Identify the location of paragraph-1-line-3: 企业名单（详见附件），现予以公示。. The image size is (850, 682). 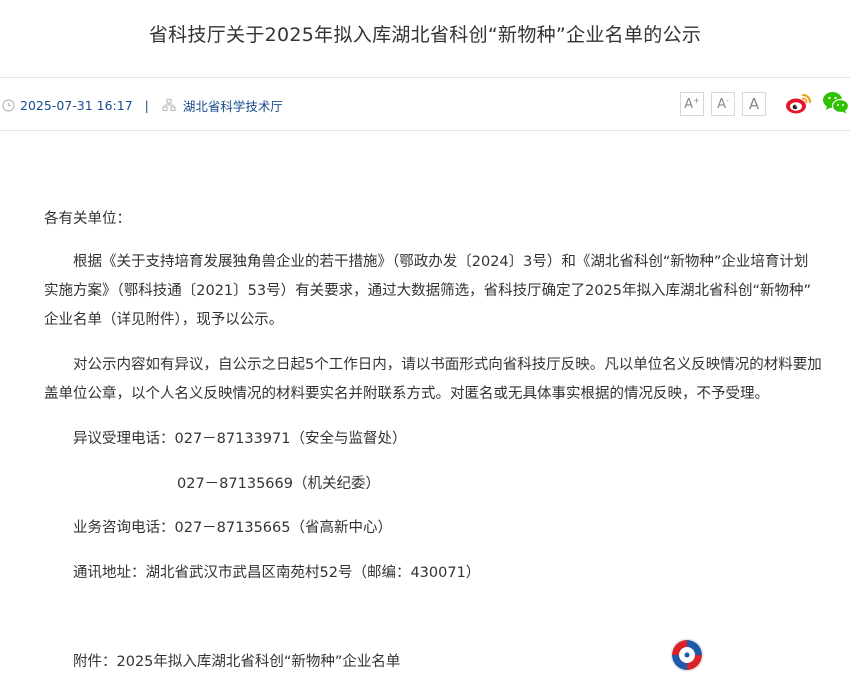
(164, 320).